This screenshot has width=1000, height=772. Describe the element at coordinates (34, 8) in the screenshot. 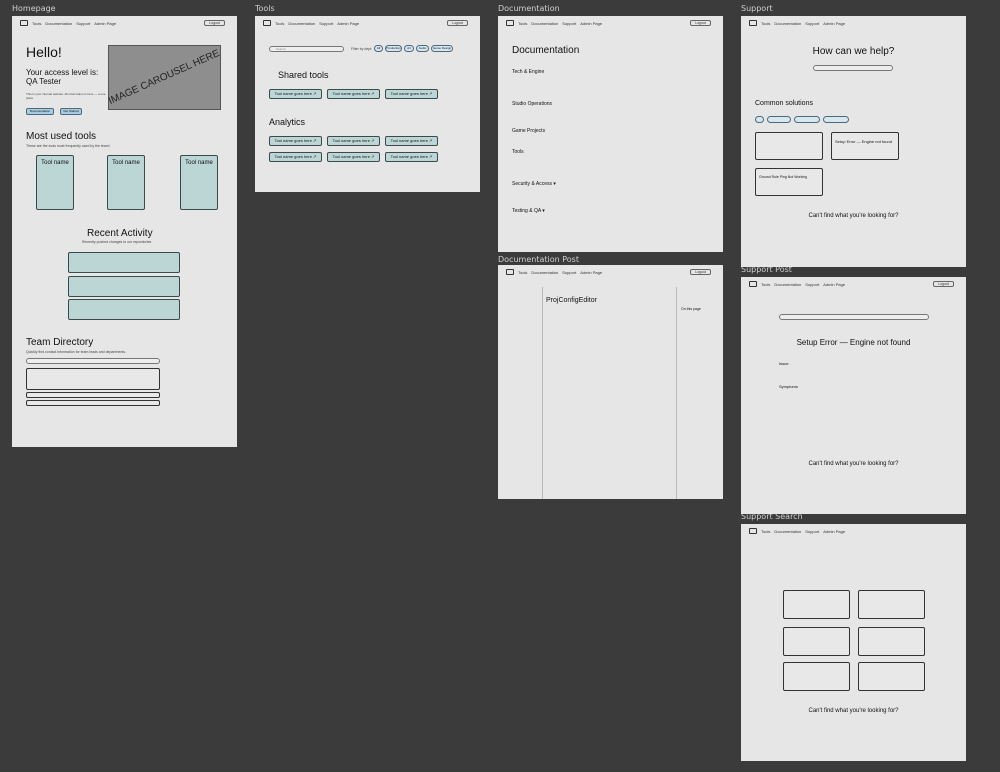

I see `label-homepage: Homepage` at that location.